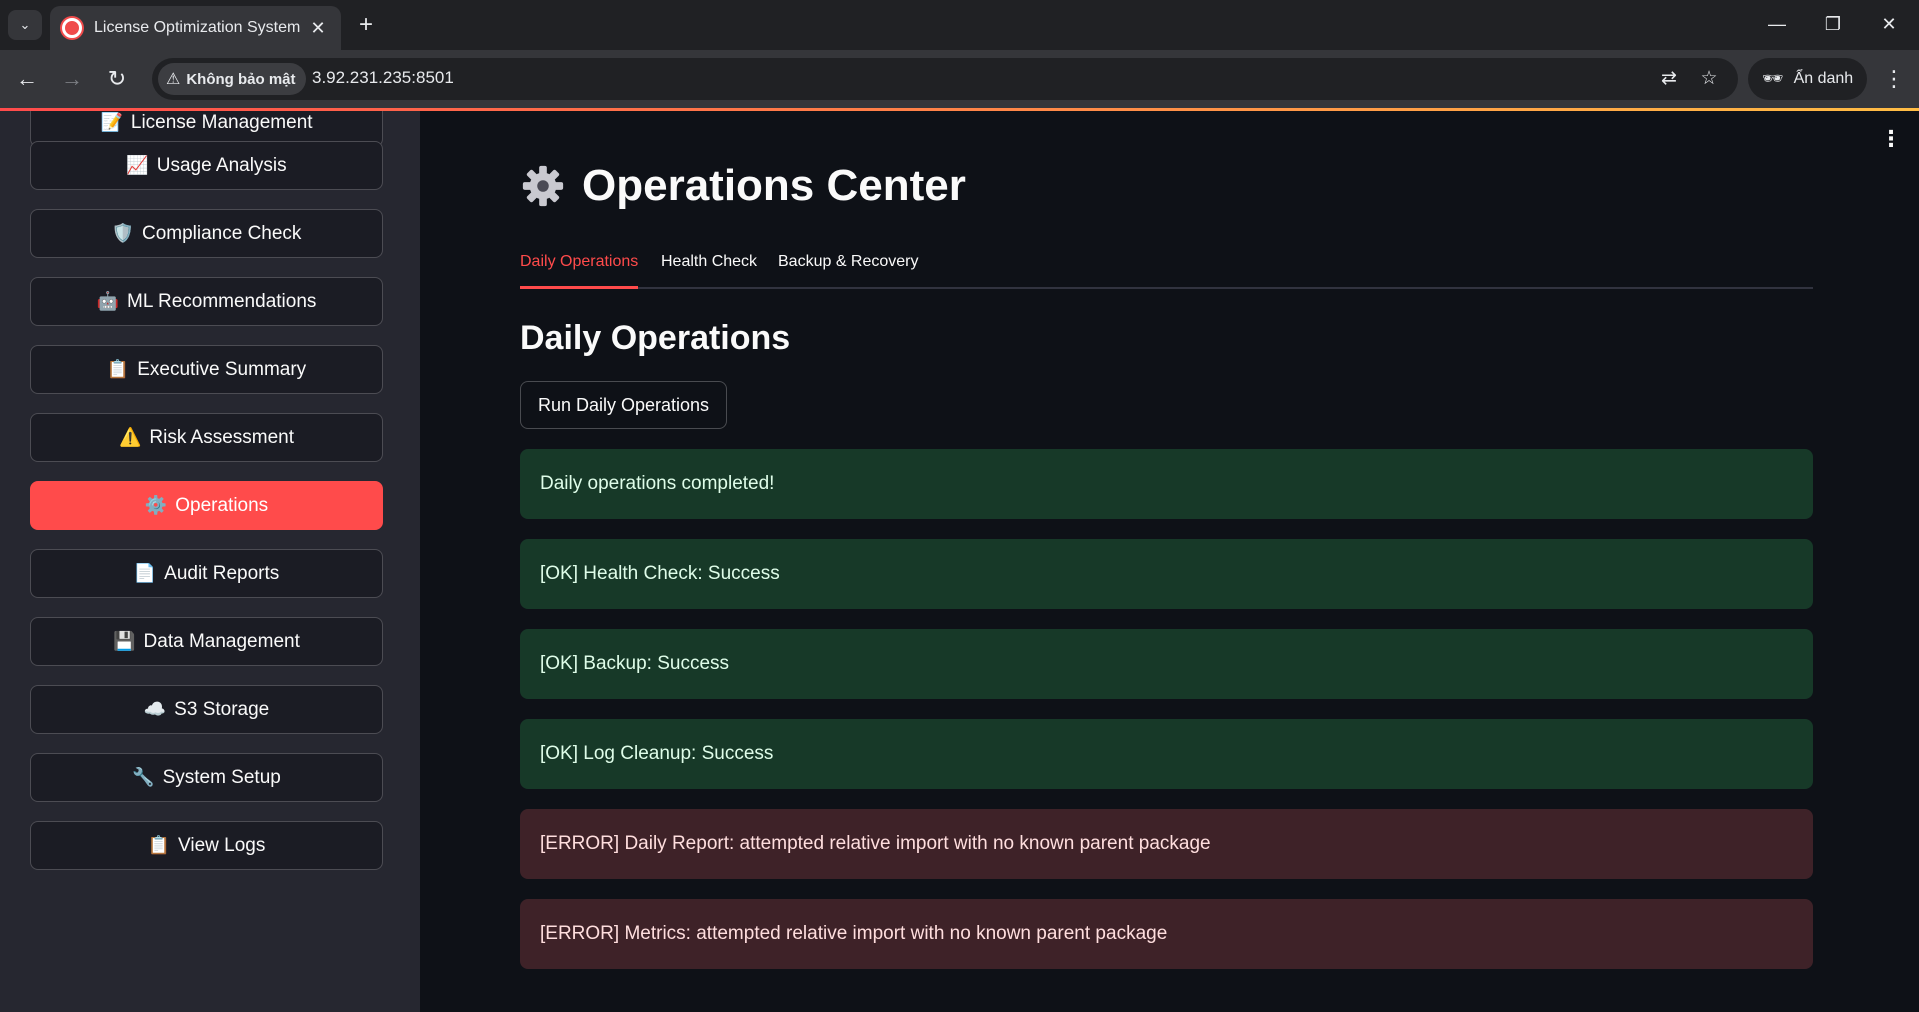  What do you see at coordinates (1709, 79) in the screenshot?
I see `bookmark-star-icon: ☆` at bounding box center [1709, 79].